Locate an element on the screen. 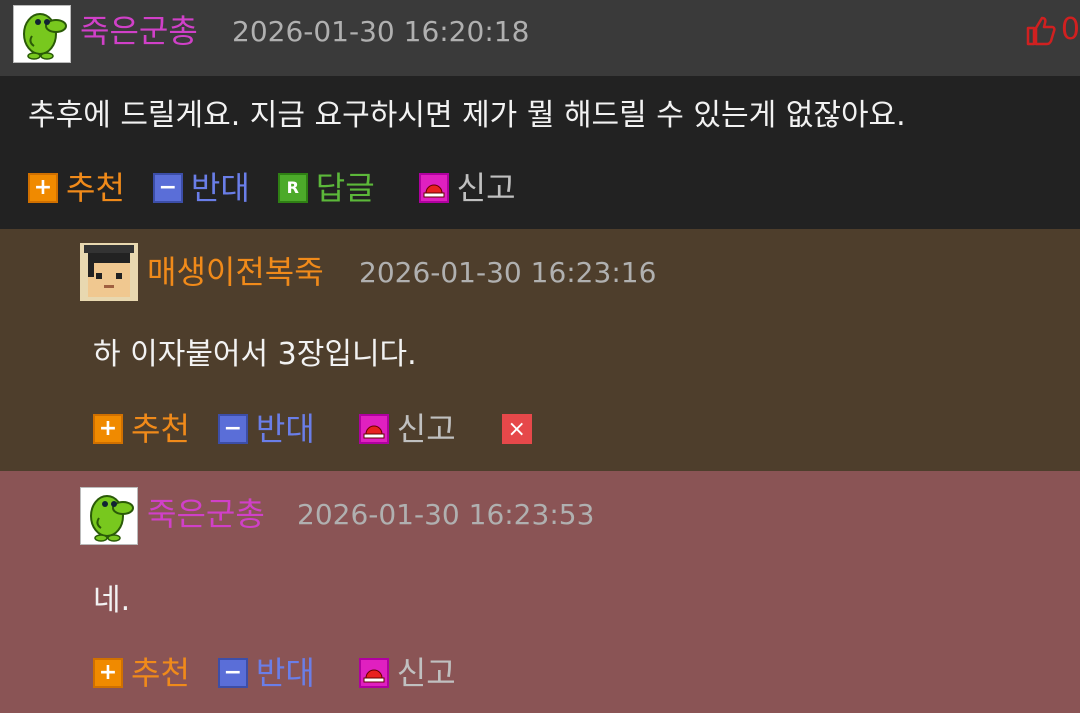 Image resolution: width=1080 pixels, height=713 pixels. close-icon: × is located at coordinates (516, 429).